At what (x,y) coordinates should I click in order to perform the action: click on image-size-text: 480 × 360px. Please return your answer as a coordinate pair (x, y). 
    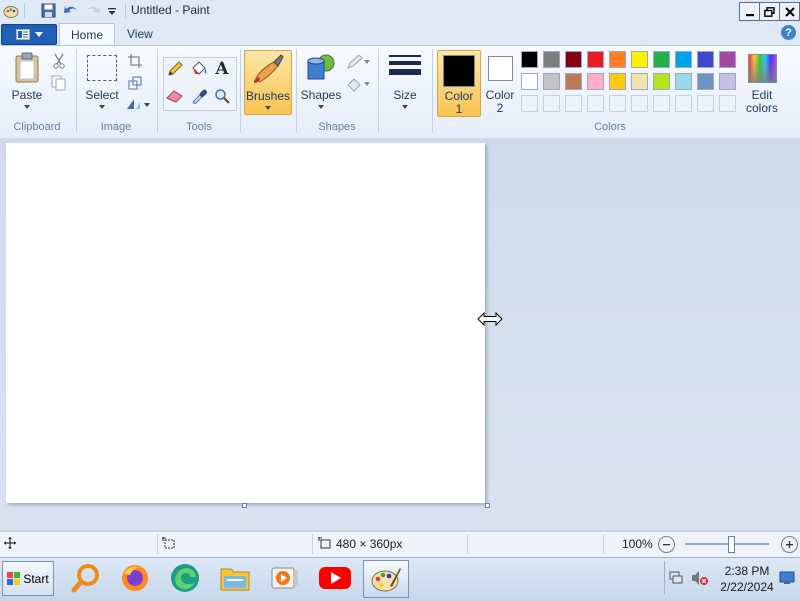
    Looking at the image, I should click on (369, 544).